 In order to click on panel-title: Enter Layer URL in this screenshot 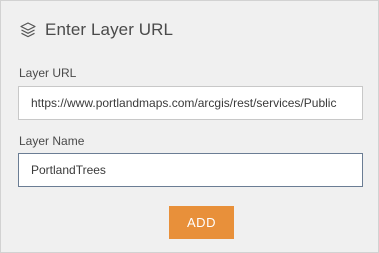, I will do `click(109, 29)`.